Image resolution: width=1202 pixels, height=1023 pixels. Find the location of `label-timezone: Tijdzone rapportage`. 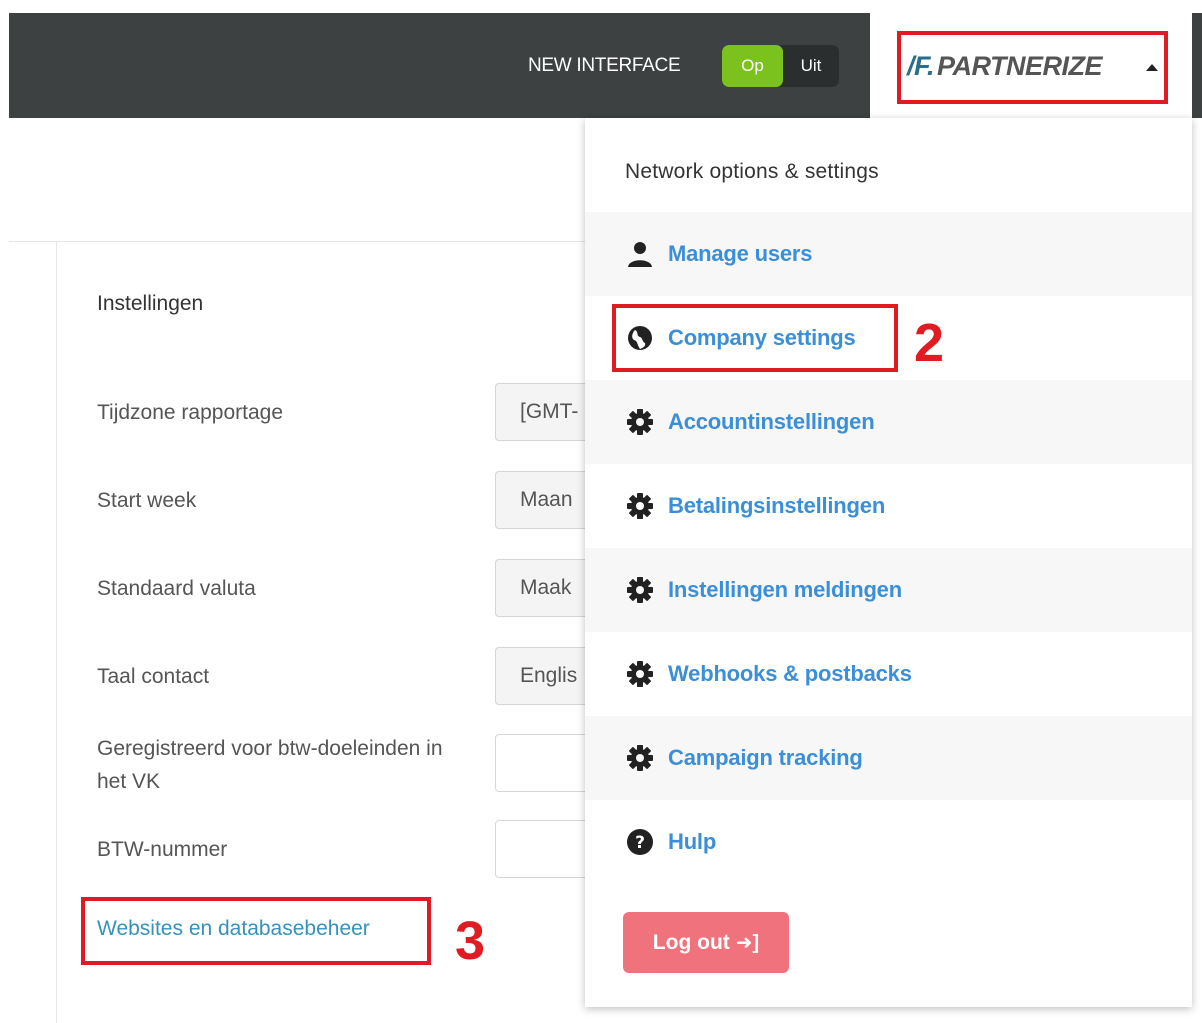

label-timezone: Tijdzone rapportage is located at coordinates (190, 412).